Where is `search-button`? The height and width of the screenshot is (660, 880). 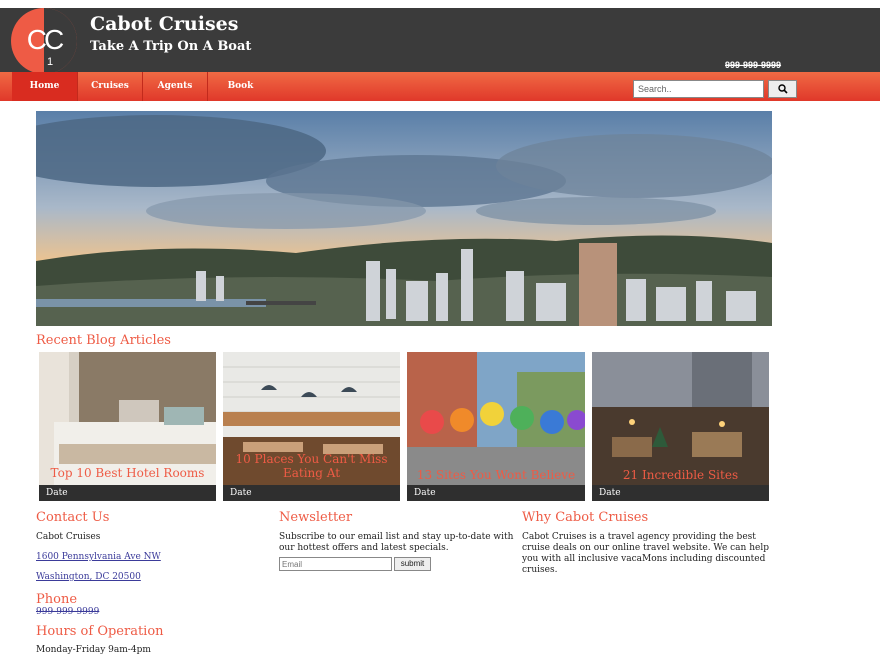 search-button is located at coordinates (782, 89).